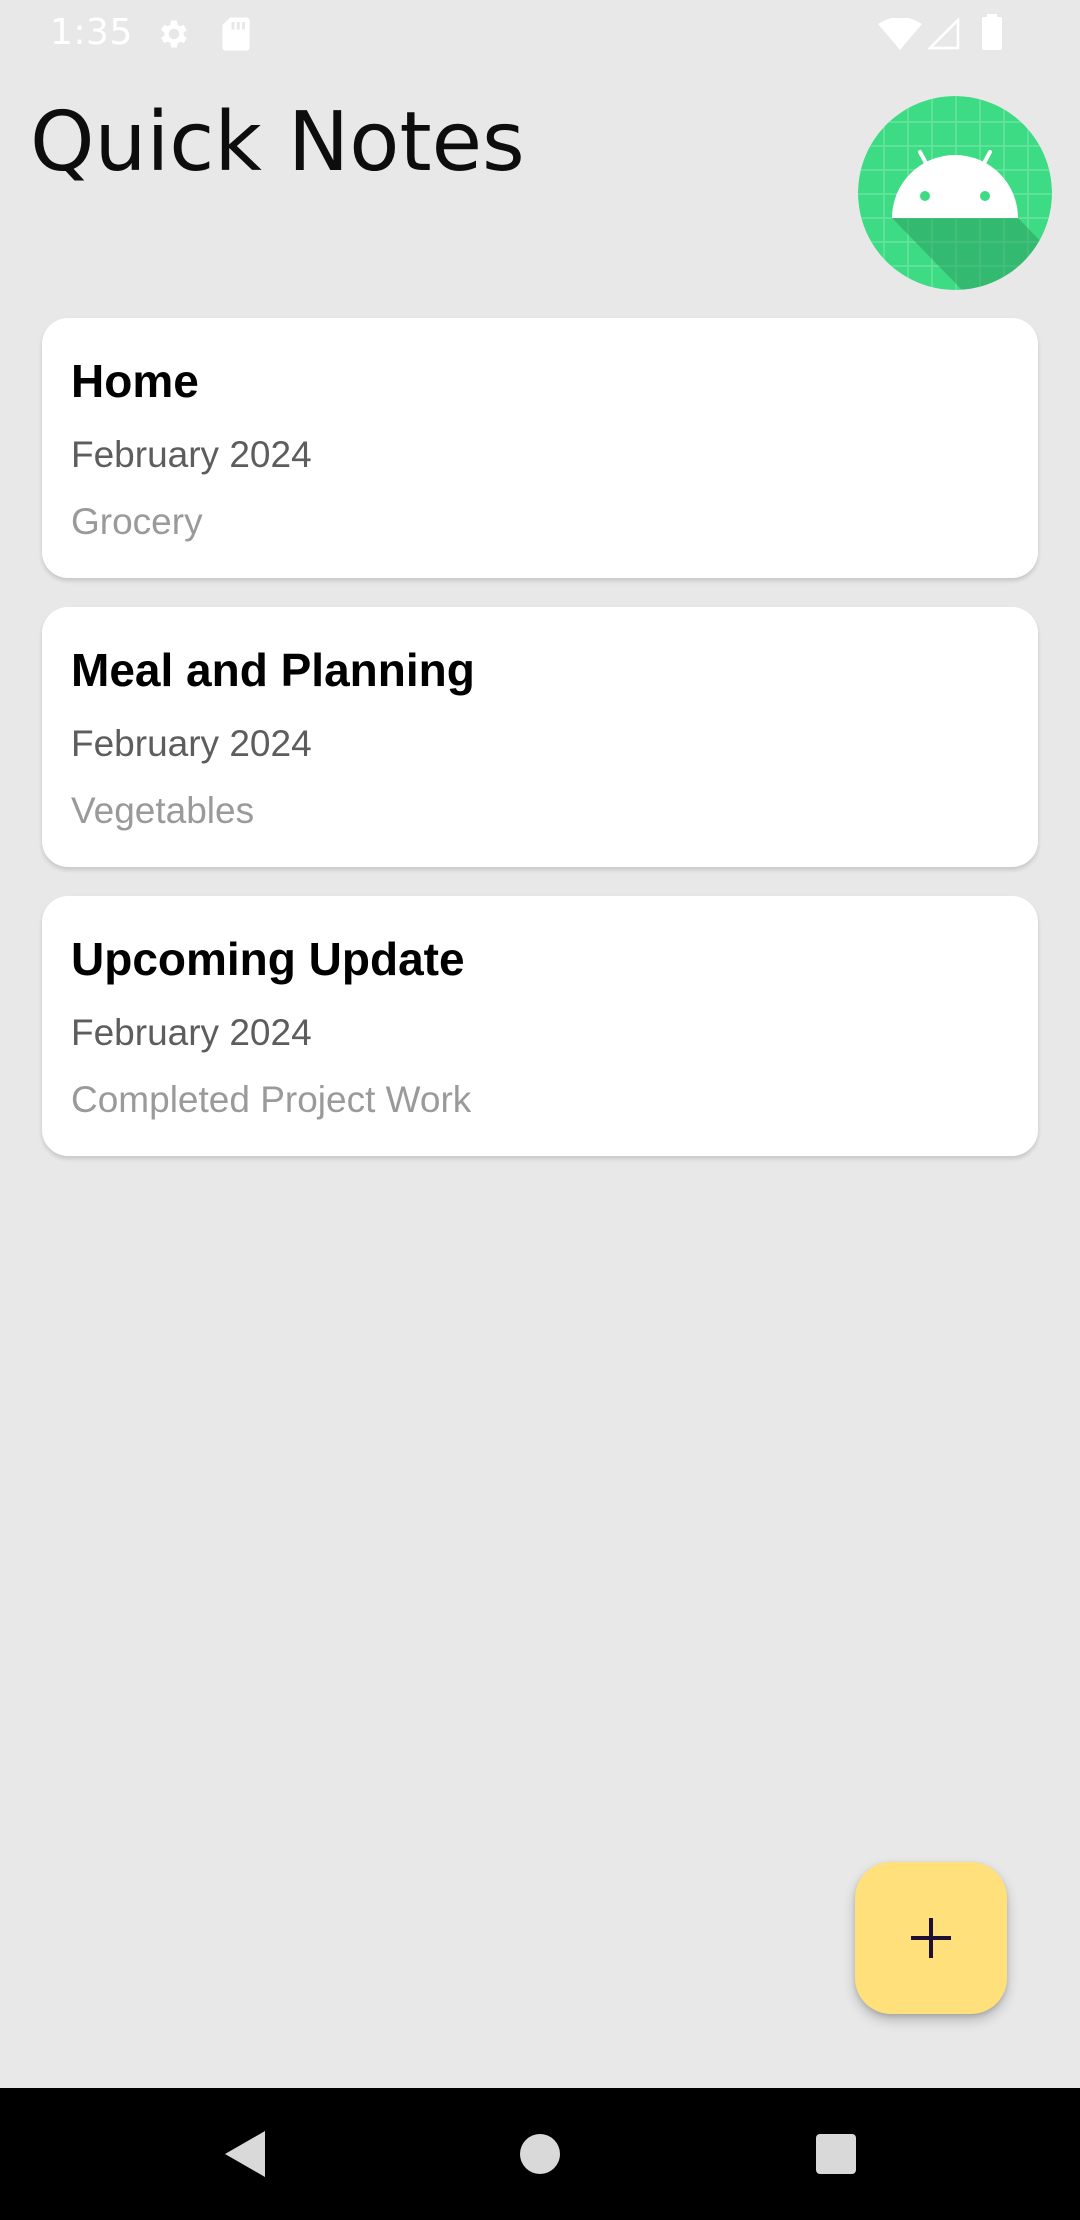 This screenshot has height=2220, width=1080. I want to click on status-time: 1:35, so click(91, 32).